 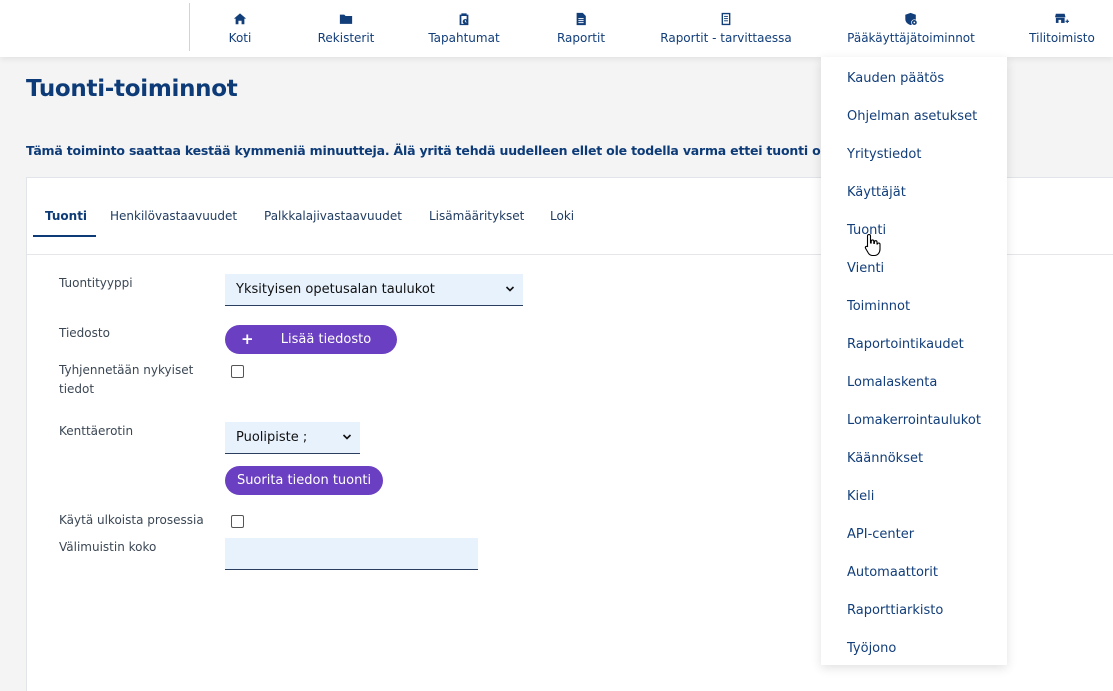 I want to click on menu-item-kauden-paatos: Kauden päätös, so click(x=895, y=78).